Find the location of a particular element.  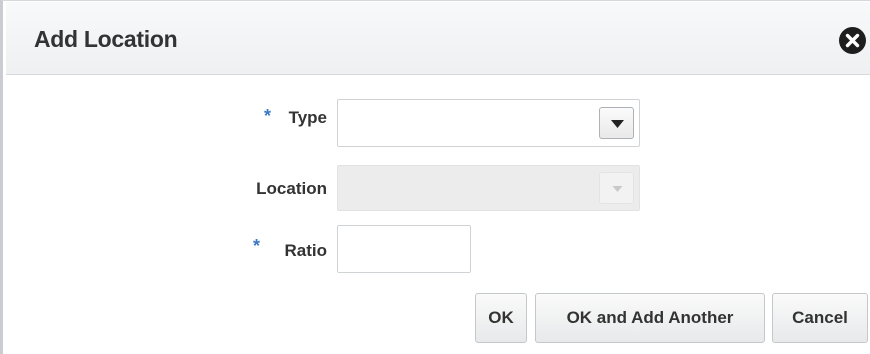

type-dropdown-button is located at coordinates (616, 123).